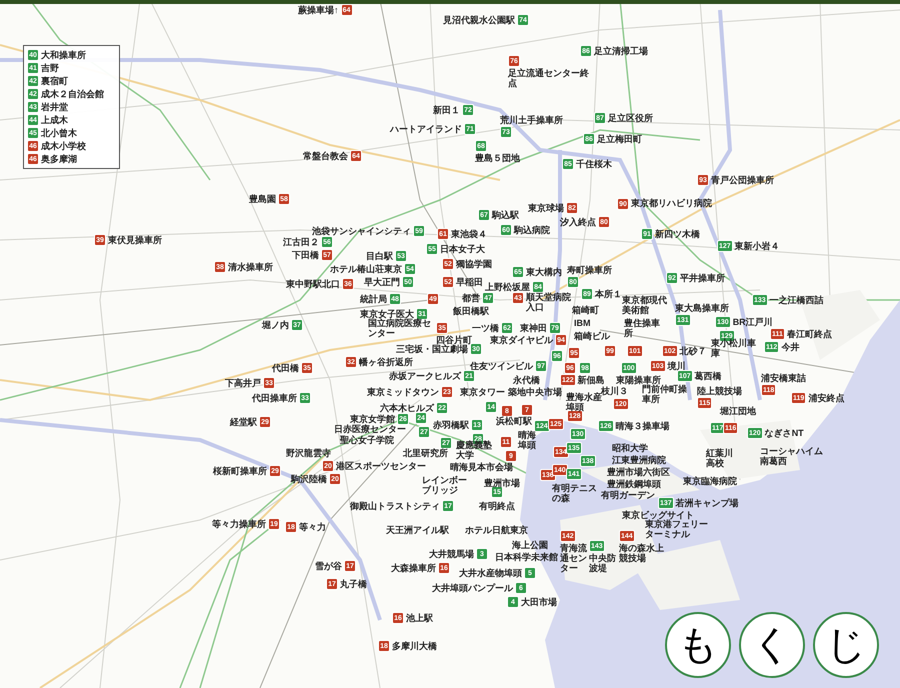 The height and width of the screenshot is (688, 900). Describe the element at coordinates (474, 264) in the screenshot. I see `stop-label: 獨協学園` at that location.